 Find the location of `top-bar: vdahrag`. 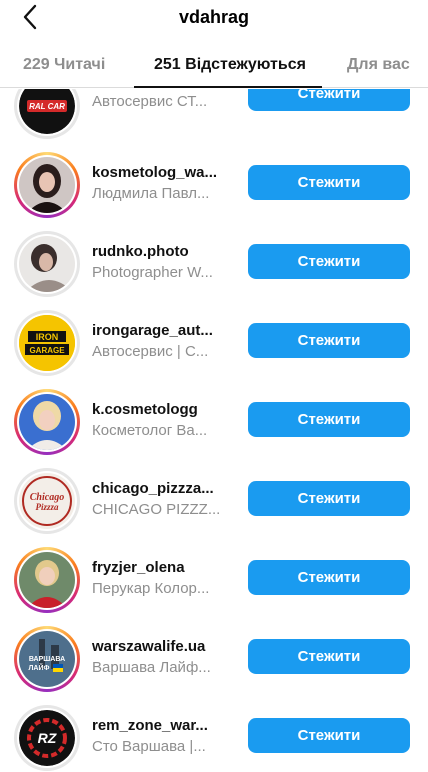

top-bar: vdahrag is located at coordinates (214, 19).